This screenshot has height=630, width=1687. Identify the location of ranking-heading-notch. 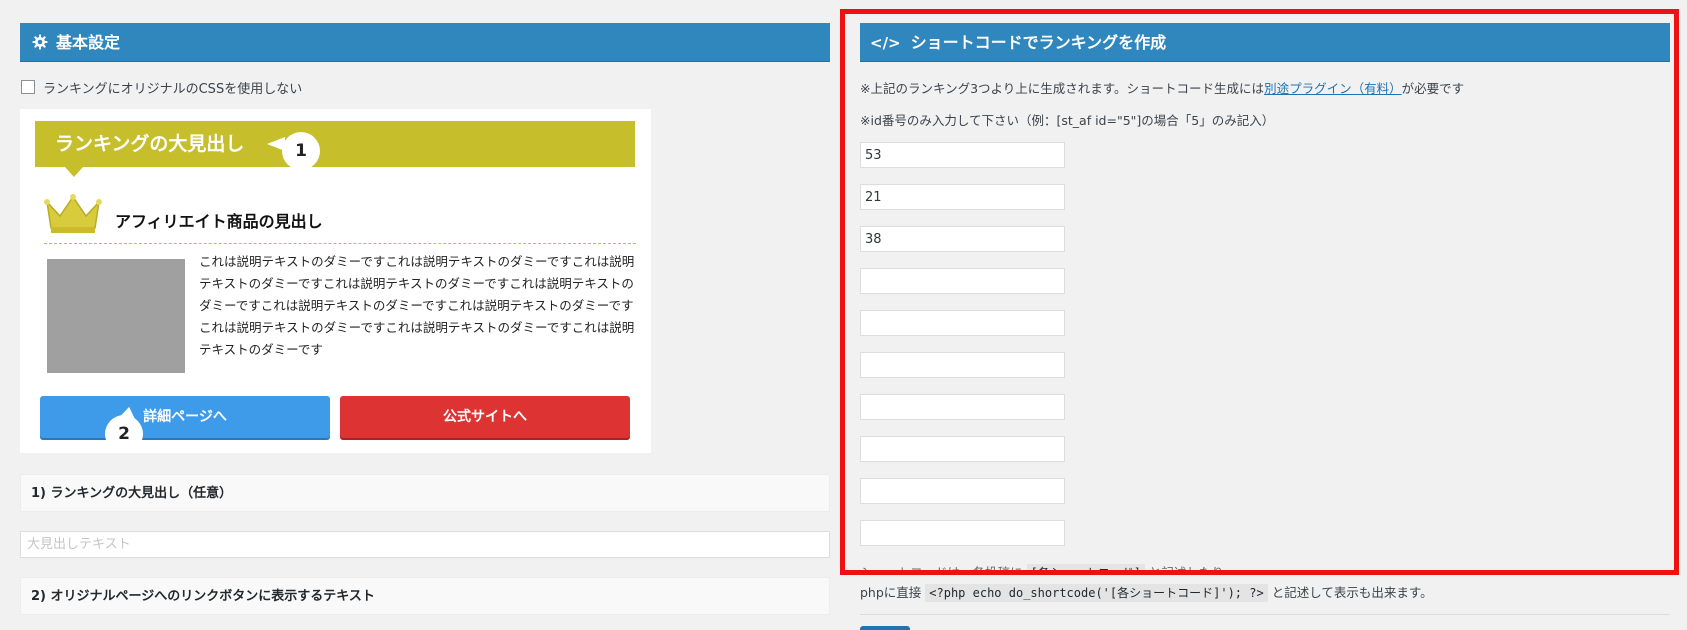
(74, 172).